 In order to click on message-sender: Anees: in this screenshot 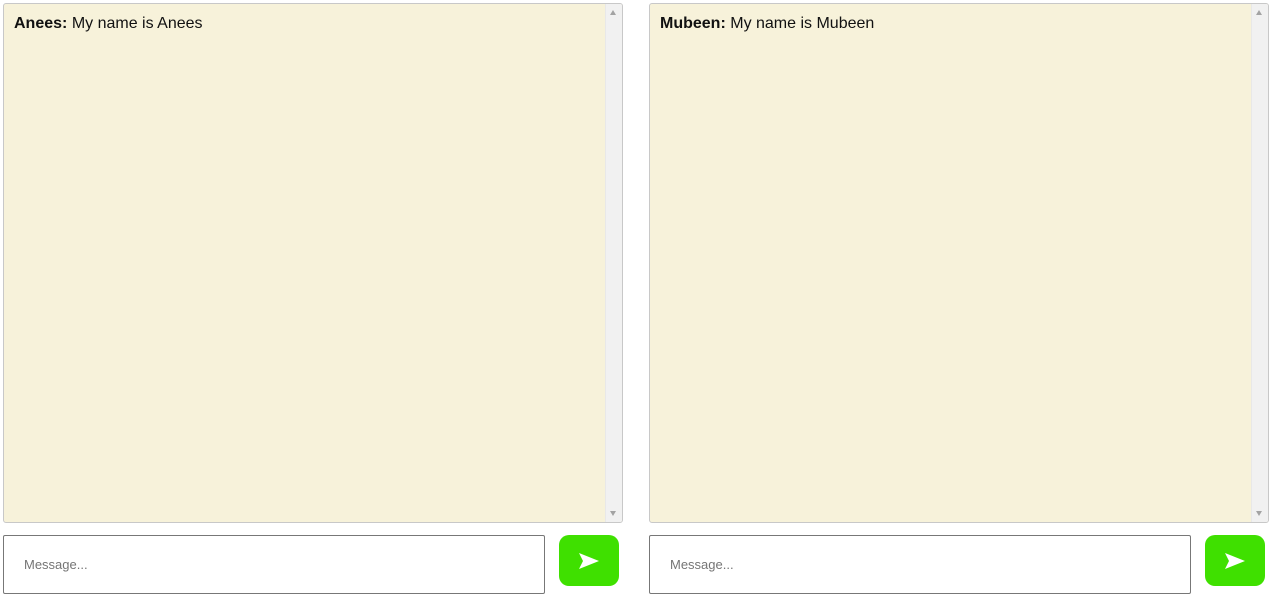, I will do `click(41, 23)`.